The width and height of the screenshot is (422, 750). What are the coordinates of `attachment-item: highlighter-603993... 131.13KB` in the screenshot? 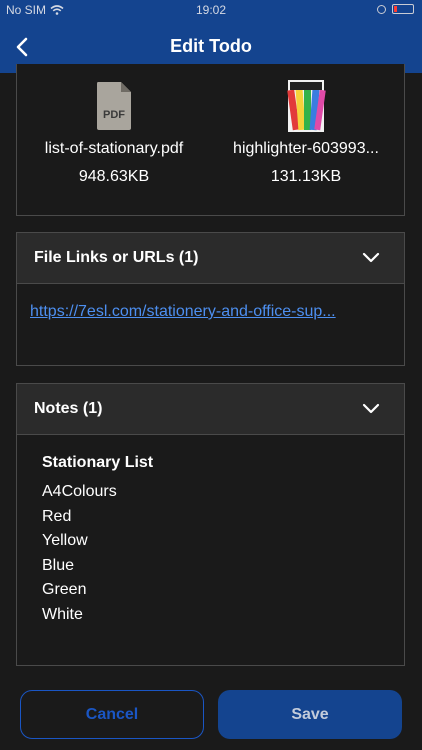 It's located at (306, 133).